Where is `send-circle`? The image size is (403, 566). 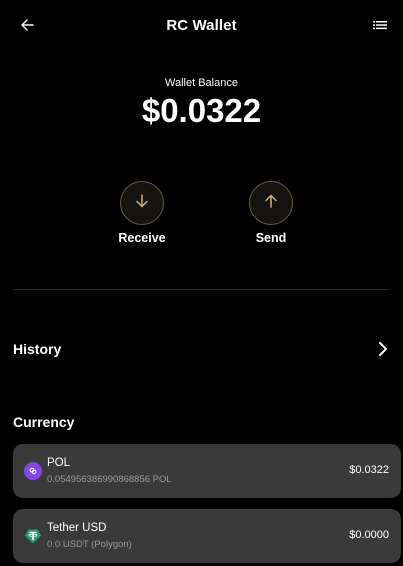 send-circle is located at coordinates (271, 203).